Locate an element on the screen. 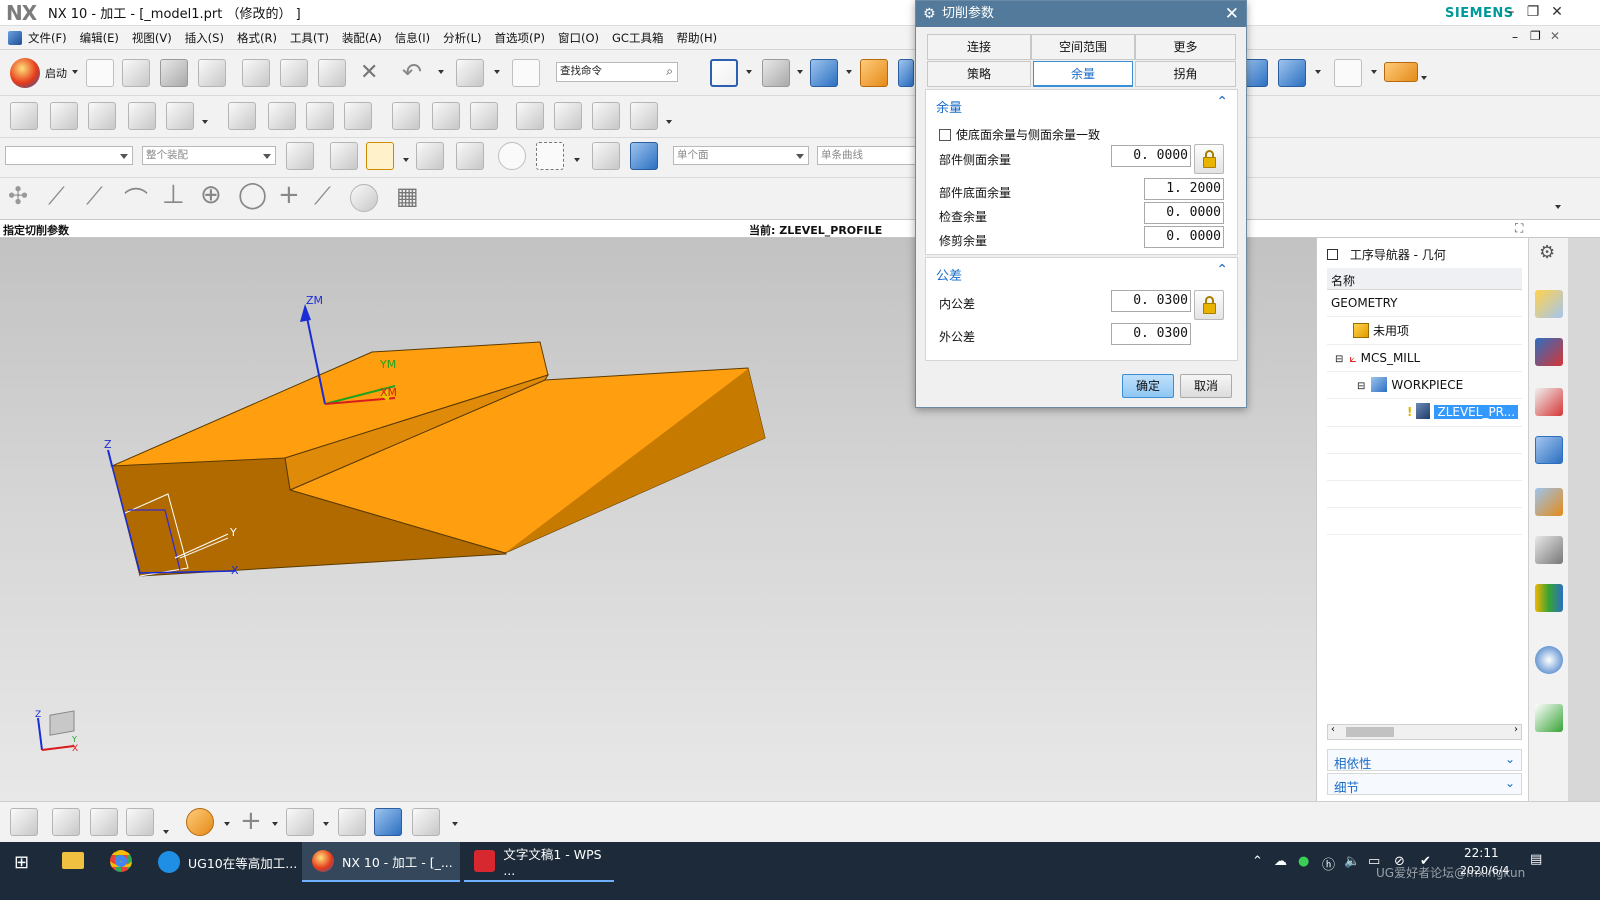 The width and height of the screenshot is (1600, 900). scroll-right-icon: › is located at coordinates (1516, 729).